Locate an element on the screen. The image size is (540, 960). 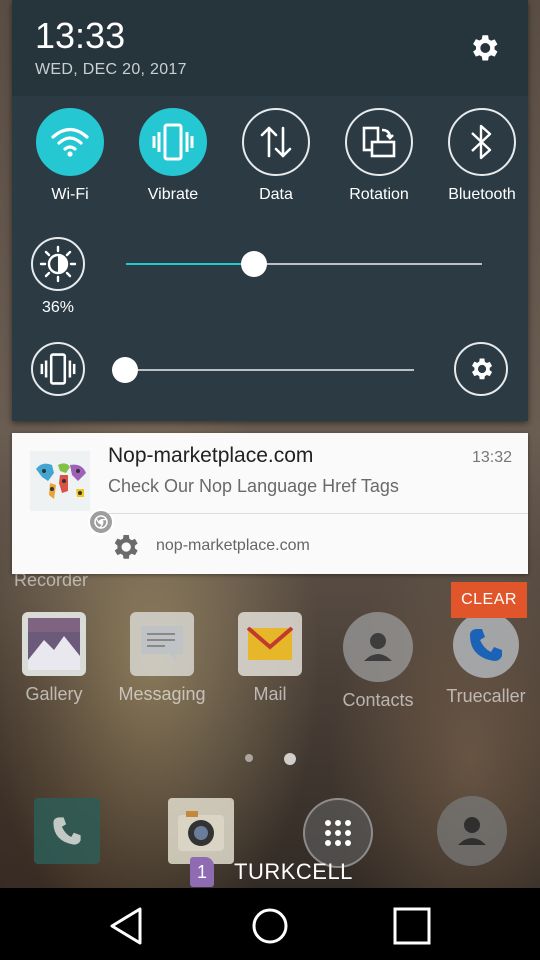
slider-fill is located at coordinates (190, 264).